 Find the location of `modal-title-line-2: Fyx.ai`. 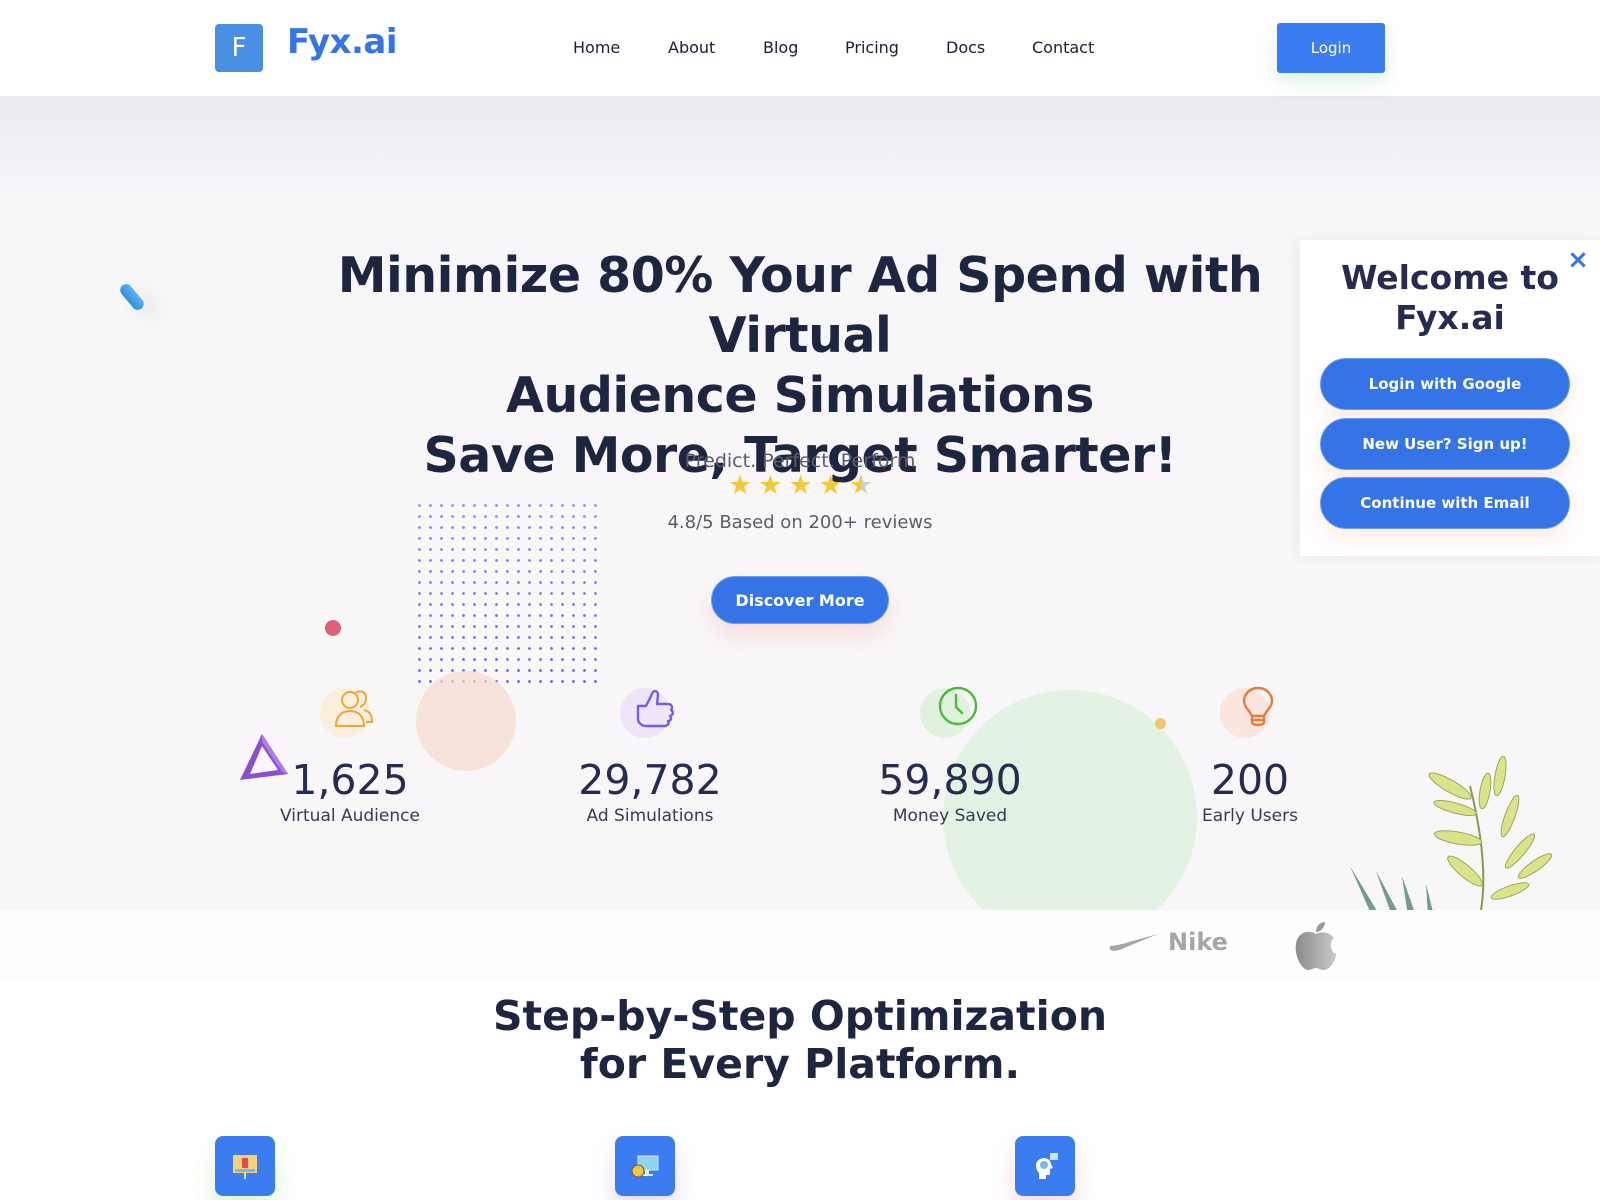

modal-title-line-2: Fyx.ai is located at coordinates (1450, 317).